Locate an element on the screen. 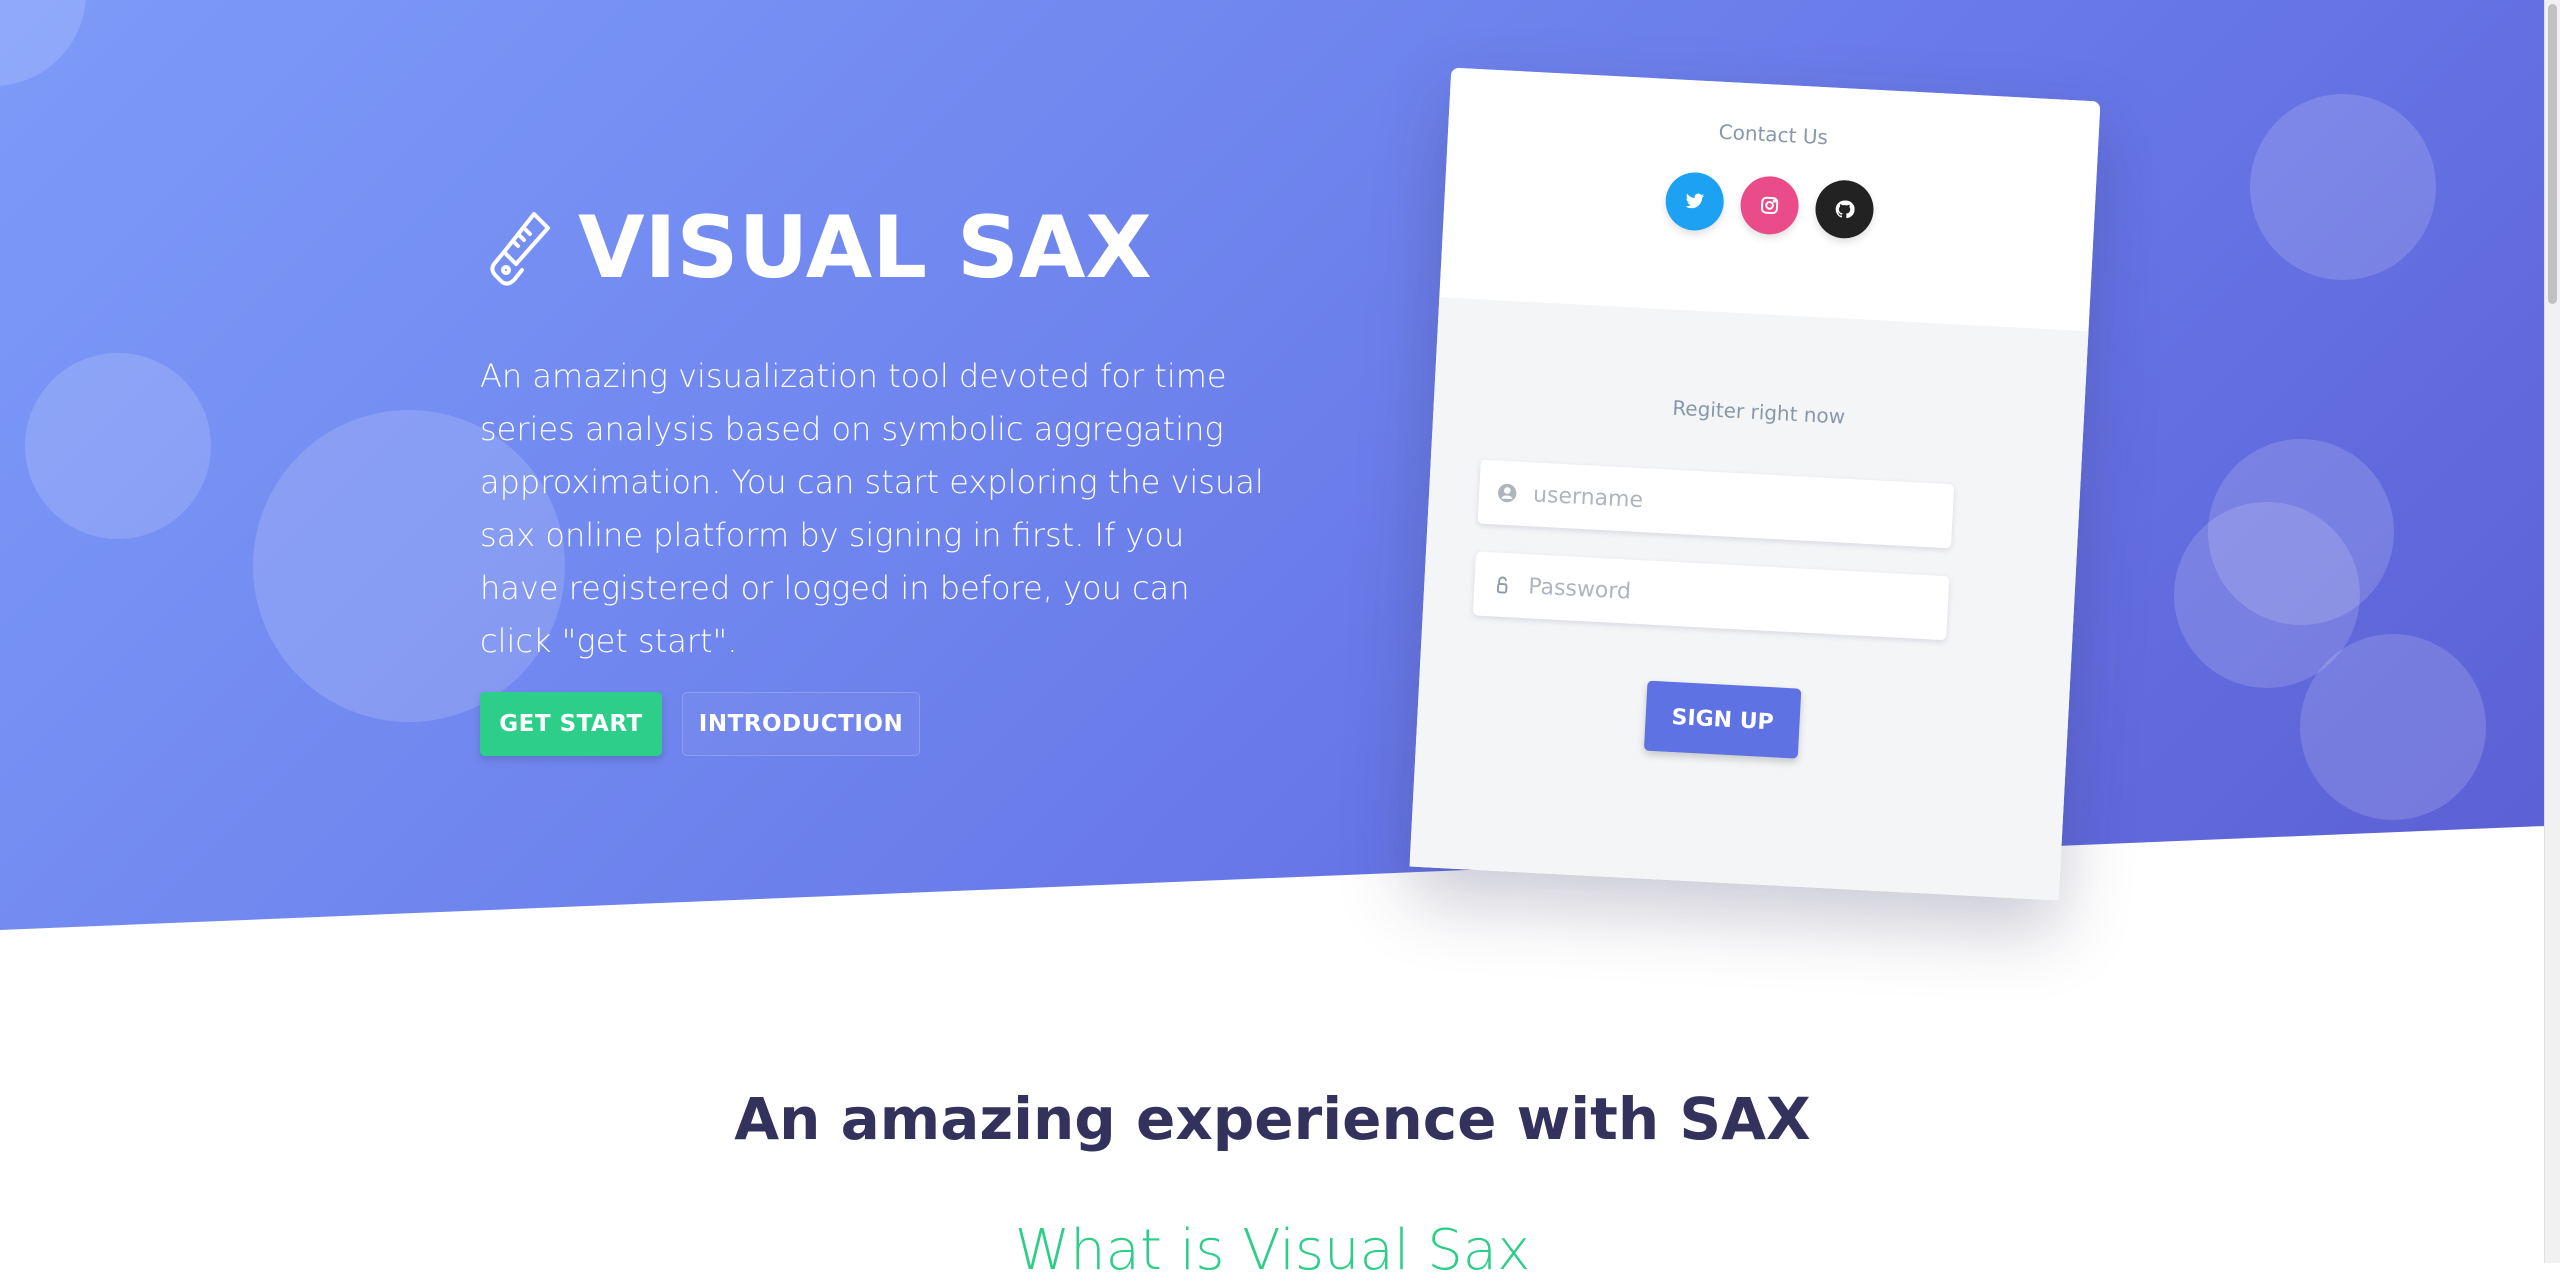 The height and width of the screenshot is (1283, 2560). password-field is located at coordinates (1711, 596).